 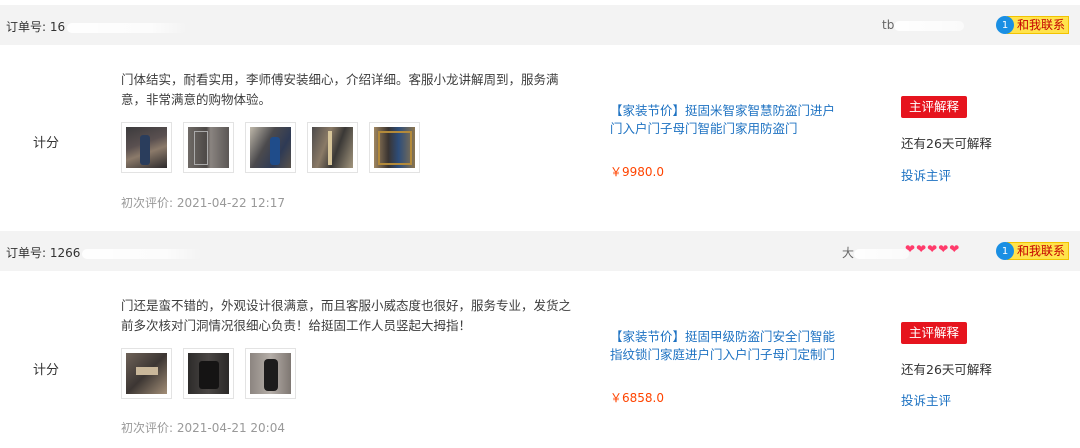 I want to click on product-price: ￥6858.0, so click(x=637, y=398).